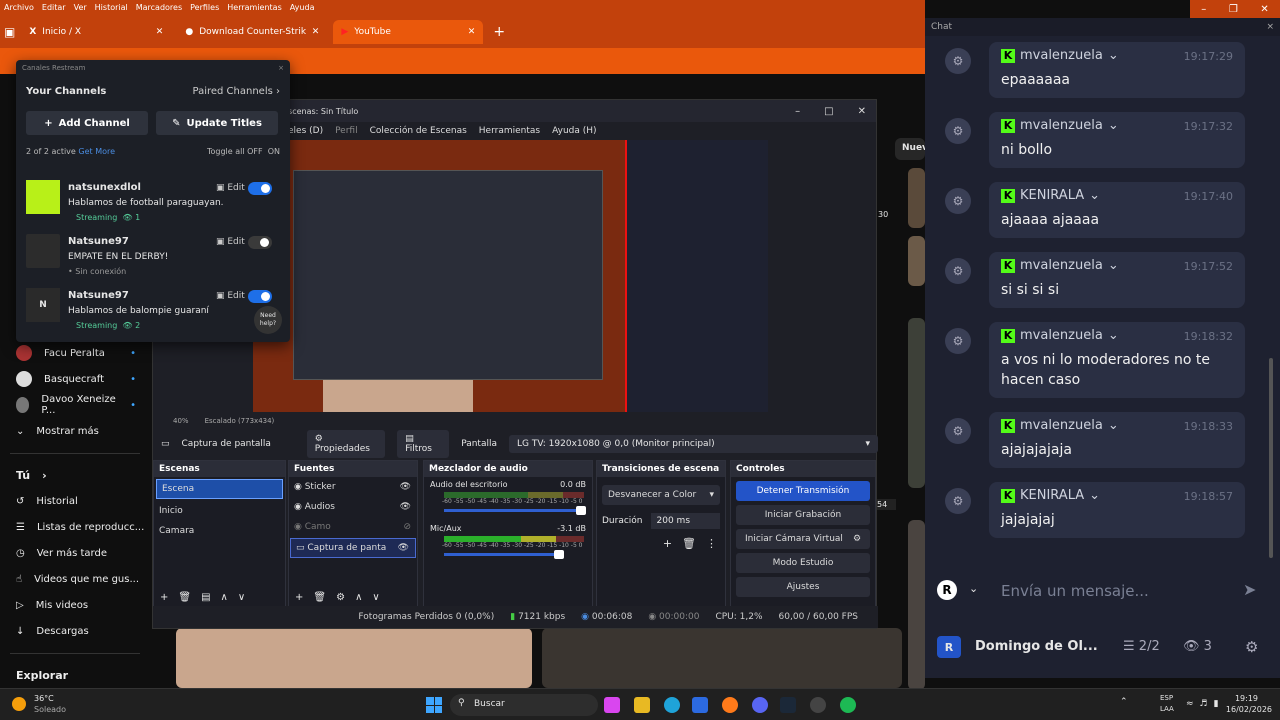 The image size is (1280, 720). I want to click on menu-editar: Editar, so click(54, 8).